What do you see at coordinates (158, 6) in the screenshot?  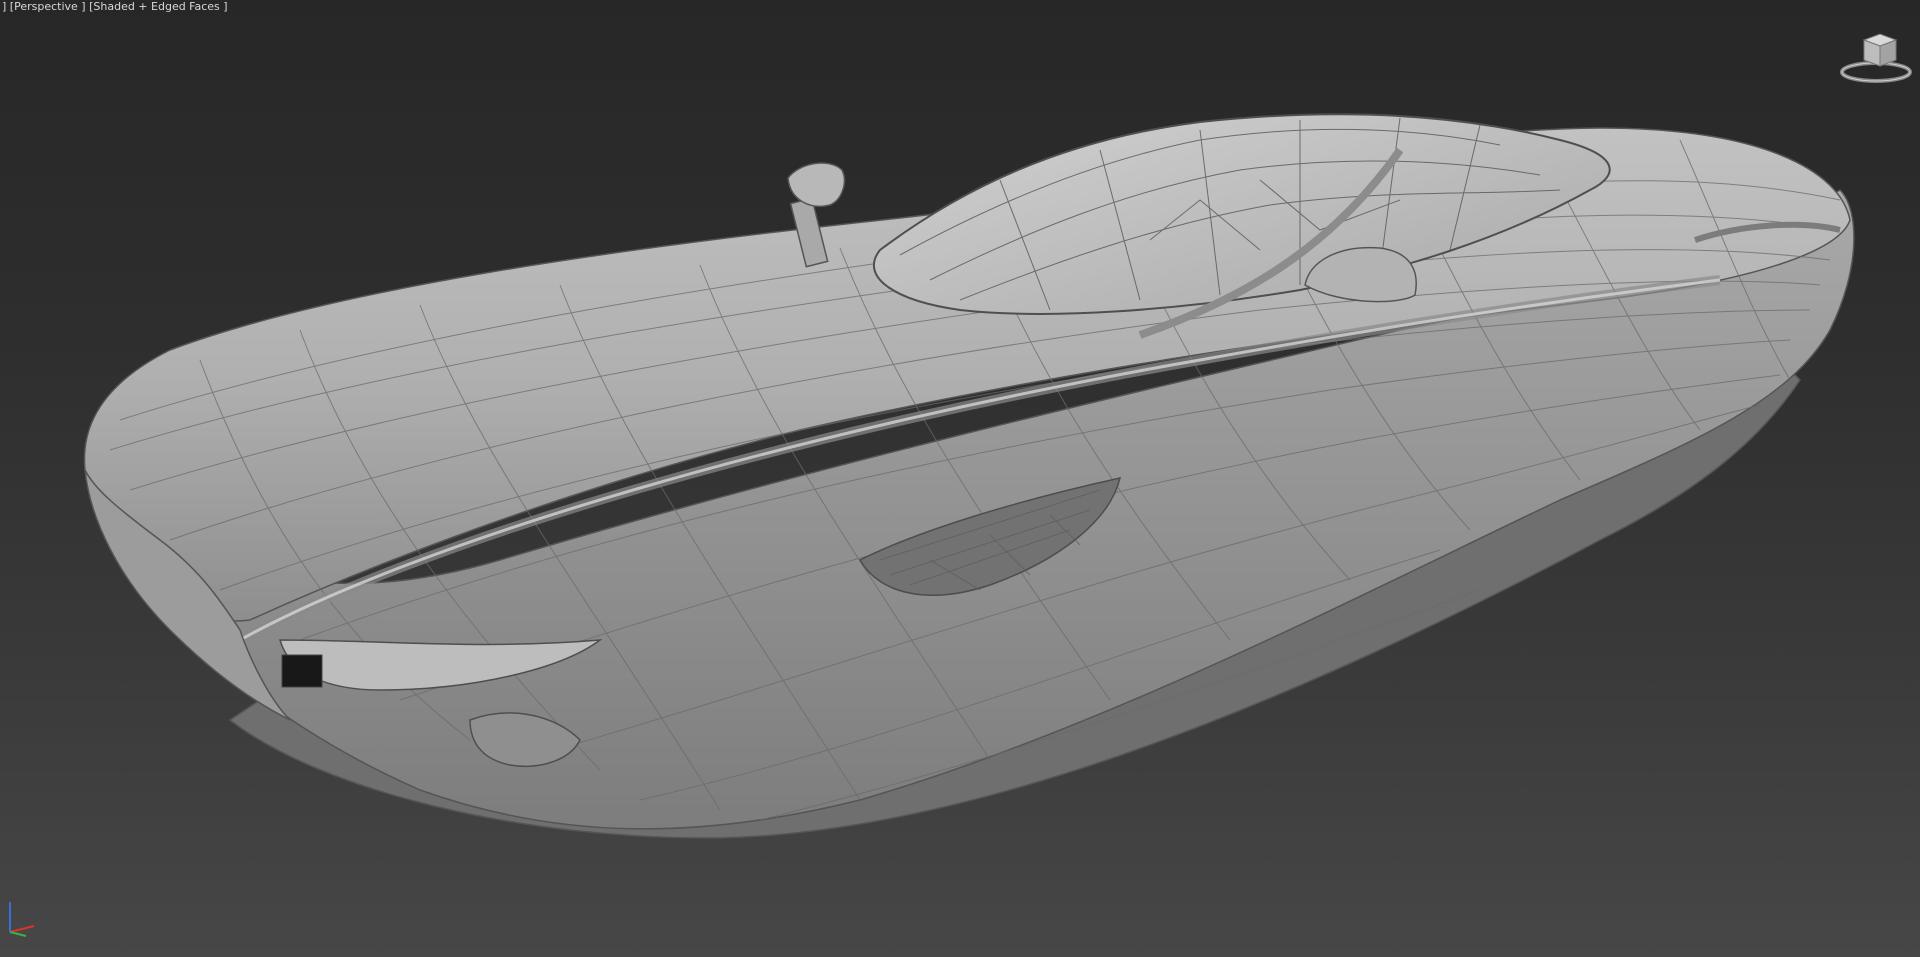 I see `shading-label: [Shaded + Edged Faces ]` at bounding box center [158, 6].